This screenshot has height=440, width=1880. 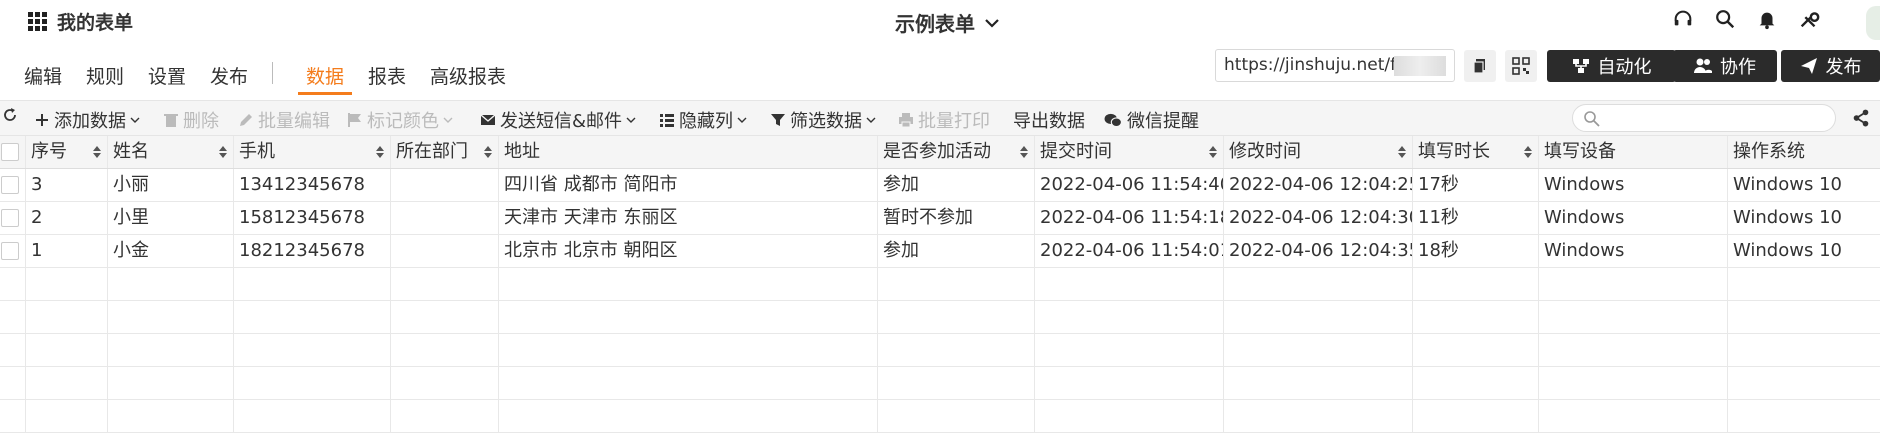 I want to click on table-cell: 暂时不参加, so click(x=956, y=218).